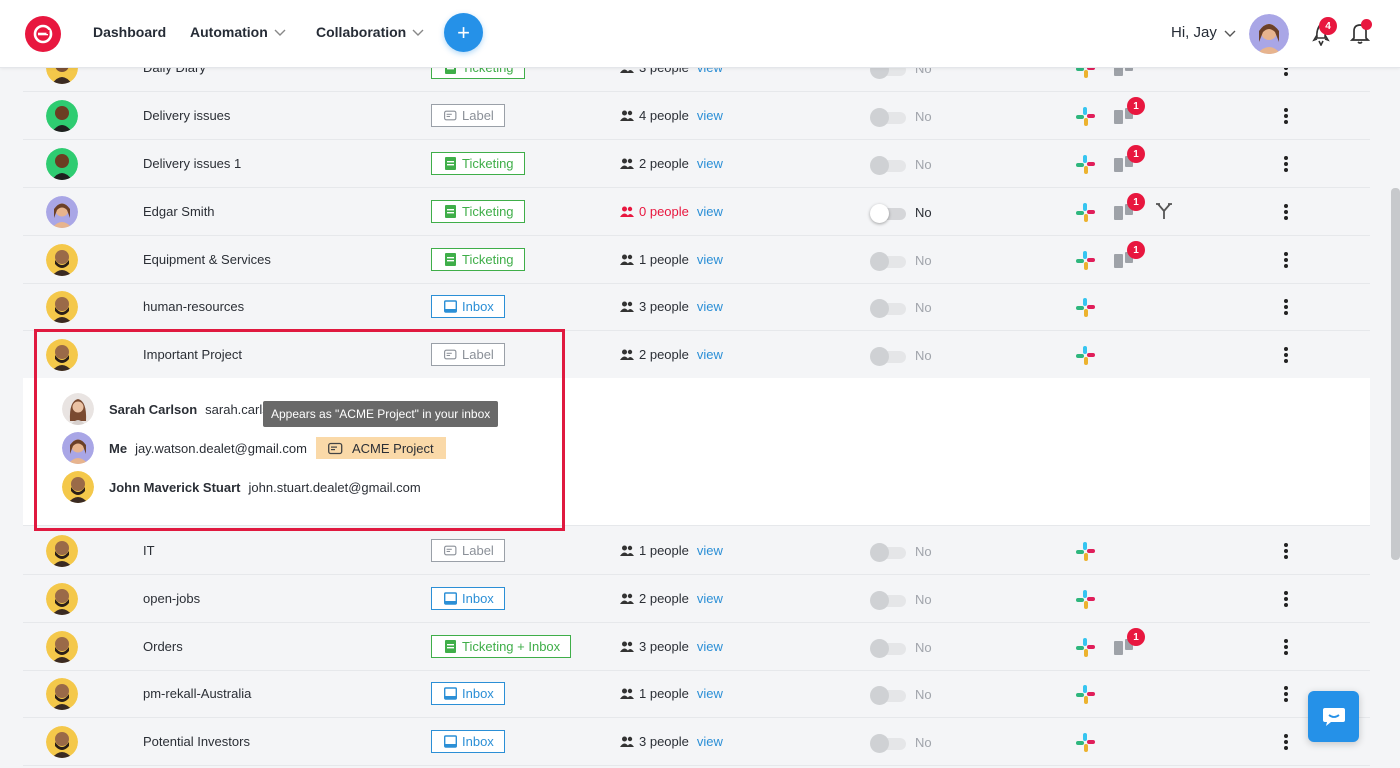  Describe the element at coordinates (1203, 32) in the screenshot. I see `user-menu: Hi, Jay` at that location.